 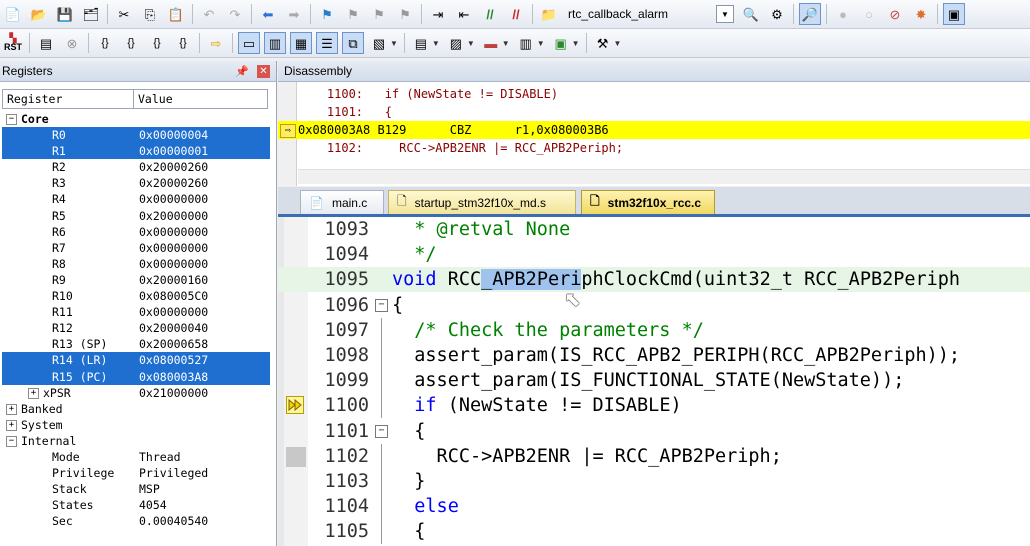 I want to click on new-file-icon: 📄, so click(x=13, y=14).